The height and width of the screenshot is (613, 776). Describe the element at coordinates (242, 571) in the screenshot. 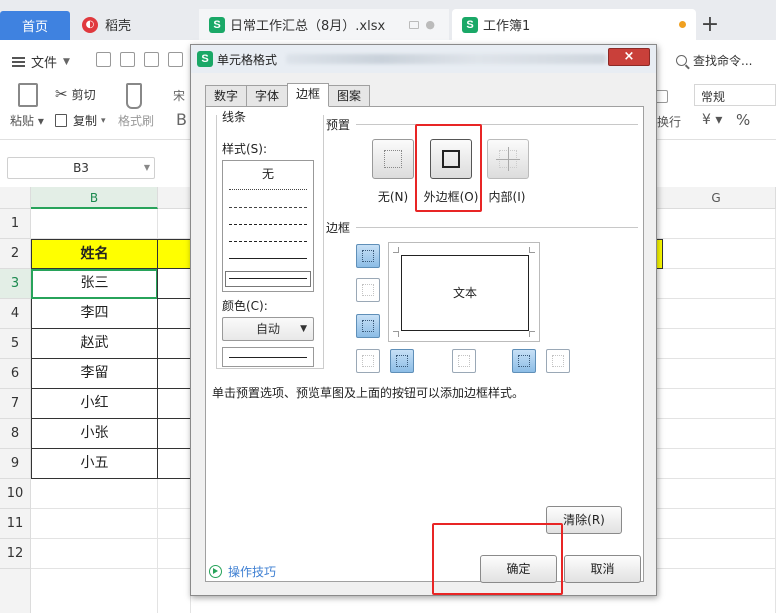

I see `tips-link: 操作技巧` at that location.